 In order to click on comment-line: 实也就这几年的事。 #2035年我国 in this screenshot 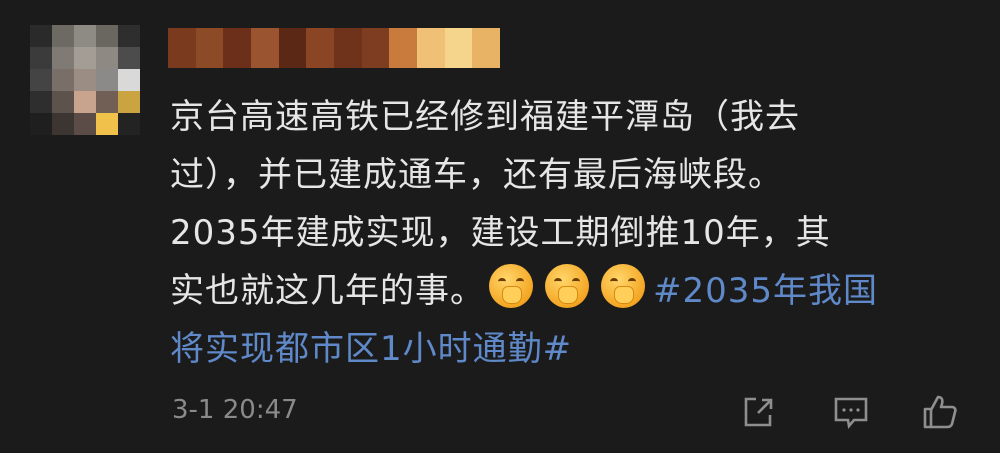, I will do `click(570, 291)`.